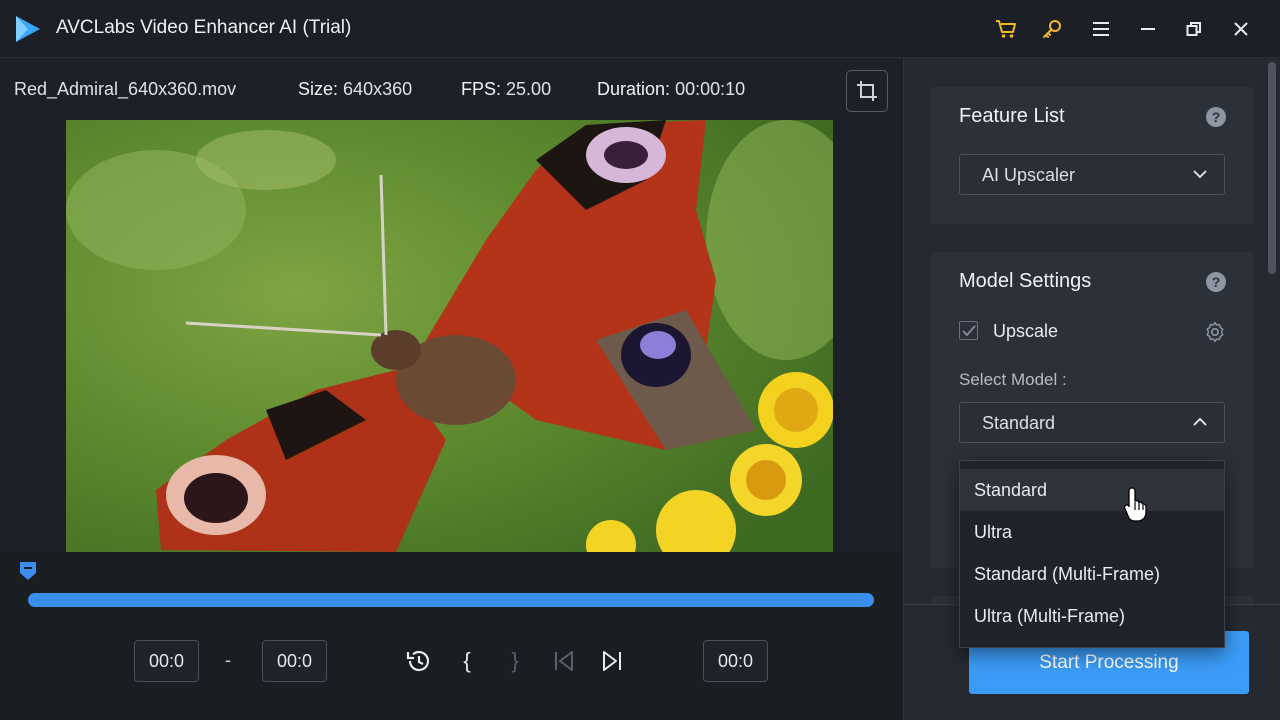 The image size is (1280, 720). I want to click on crop-button, so click(867, 91).